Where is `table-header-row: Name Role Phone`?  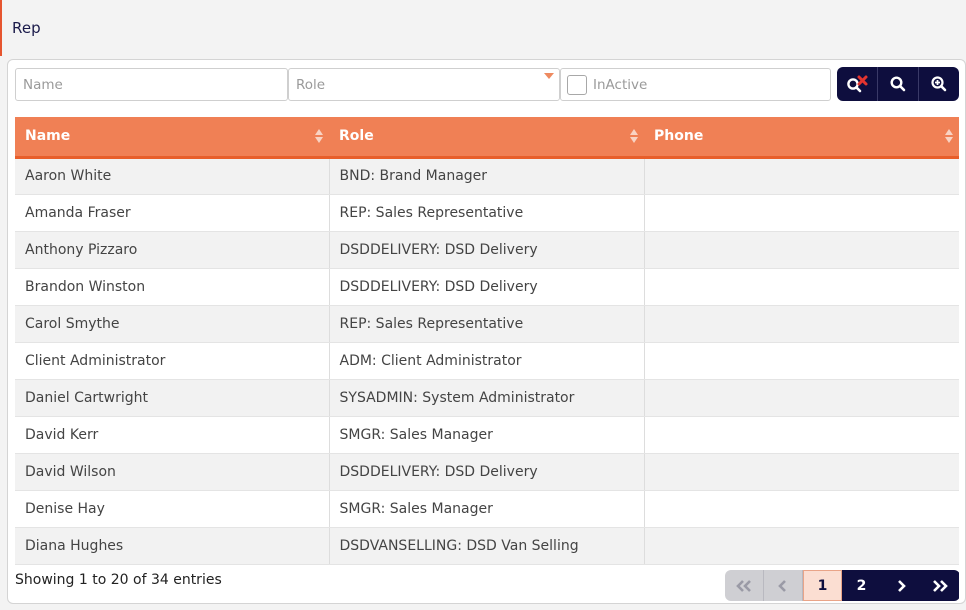 table-header-row: Name Role Phone is located at coordinates (487, 138).